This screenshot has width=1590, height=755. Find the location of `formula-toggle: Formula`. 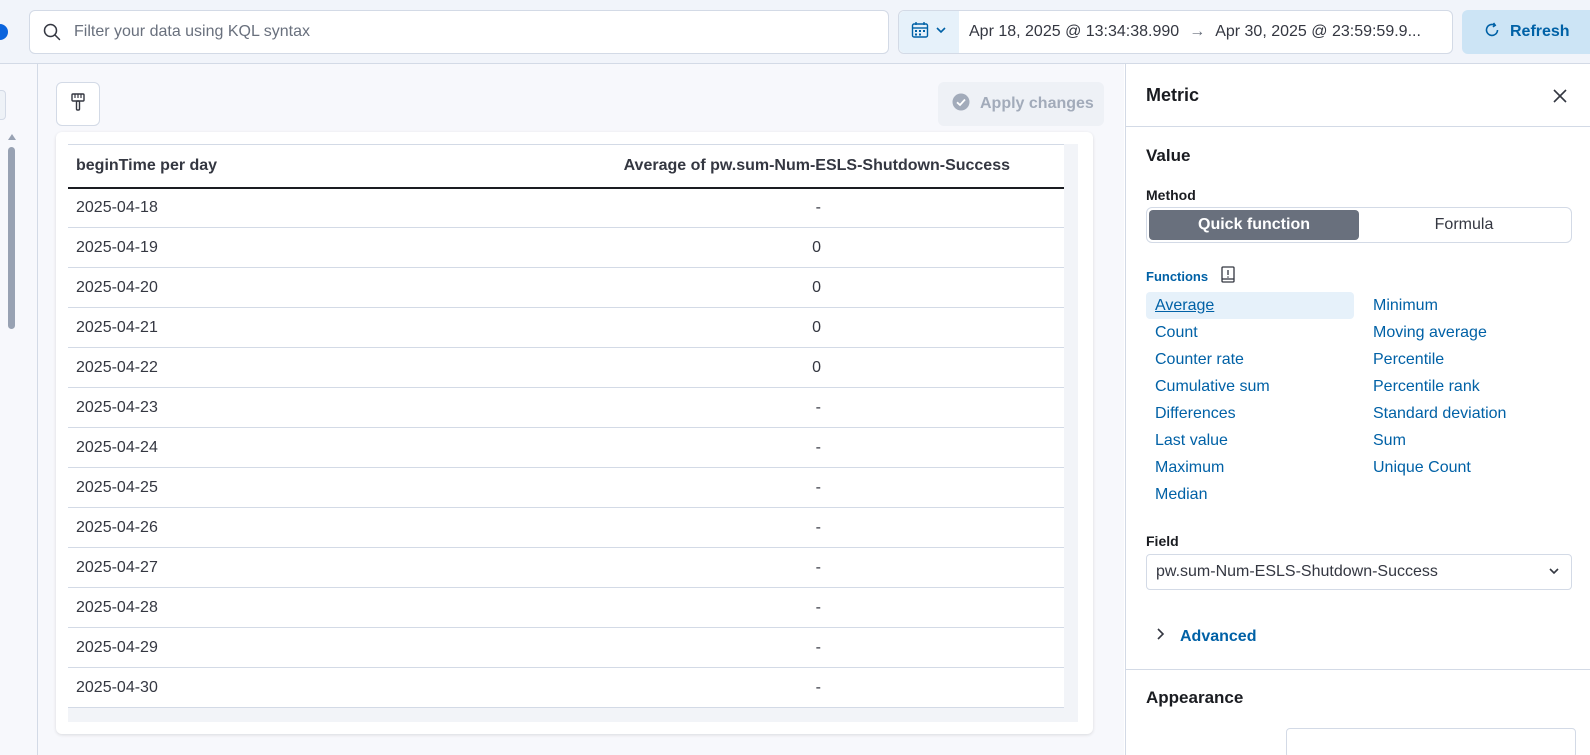

formula-toggle: Formula is located at coordinates (1464, 225).